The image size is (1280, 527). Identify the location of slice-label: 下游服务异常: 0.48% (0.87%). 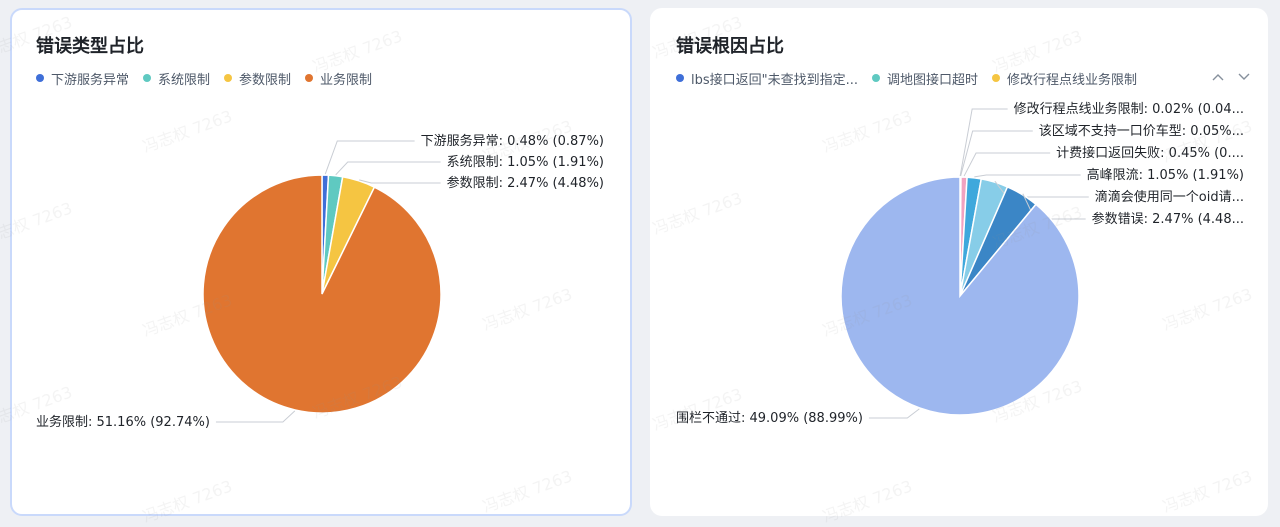
(512, 141).